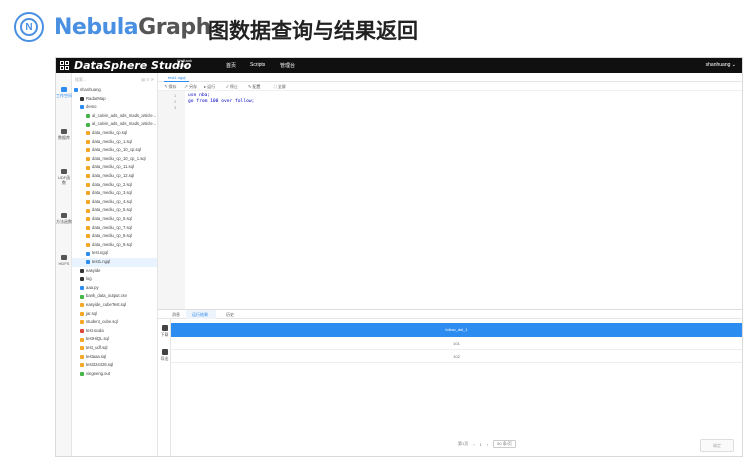 The height and width of the screenshot is (469, 755). What do you see at coordinates (64, 177) in the screenshot?
I see `leftnav-item: UDF函数` at bounding box center [64, 177].